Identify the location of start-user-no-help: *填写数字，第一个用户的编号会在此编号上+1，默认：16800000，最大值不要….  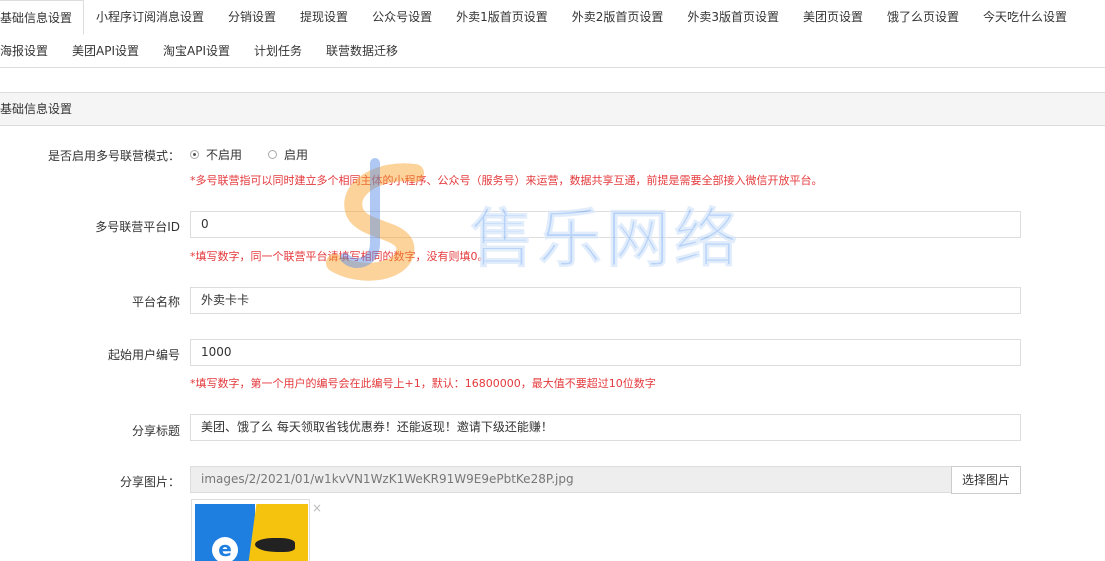
(423, 383).